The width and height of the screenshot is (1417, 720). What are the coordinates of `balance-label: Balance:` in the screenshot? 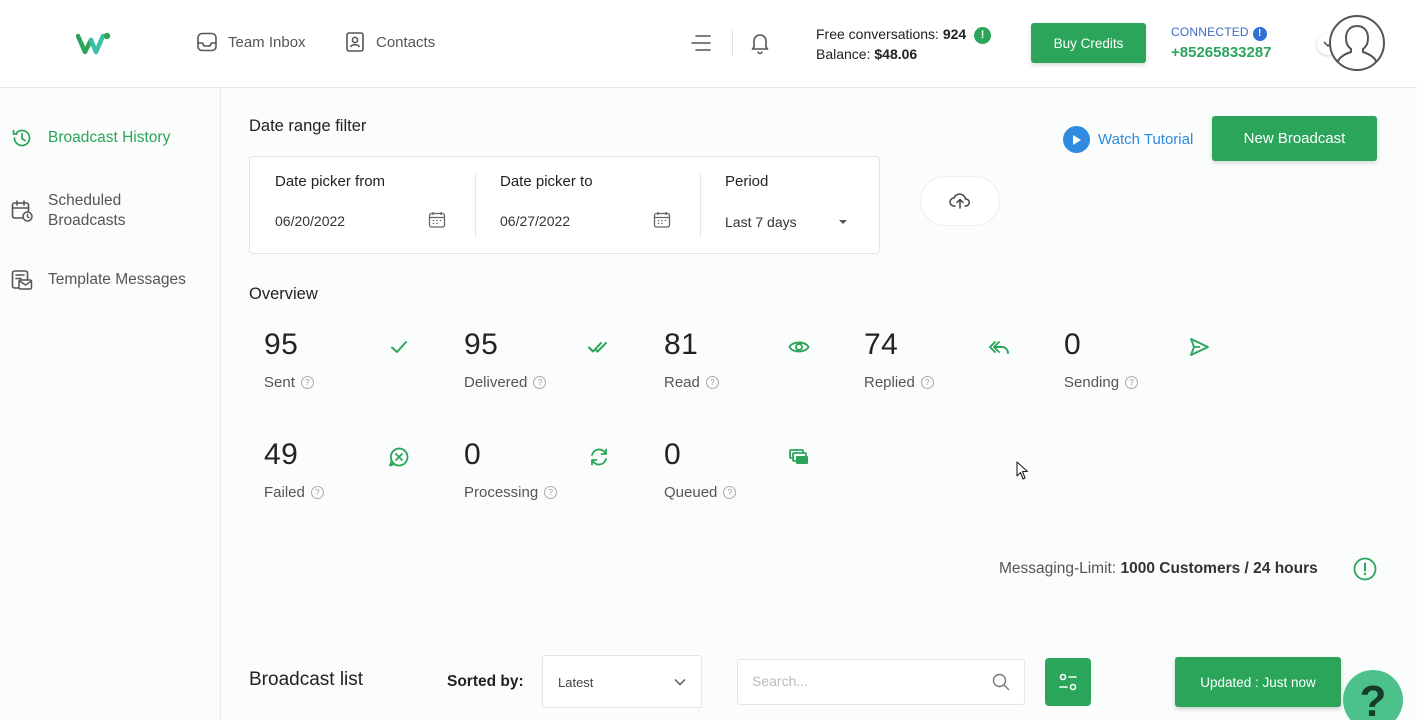 It's located at (843, 54).